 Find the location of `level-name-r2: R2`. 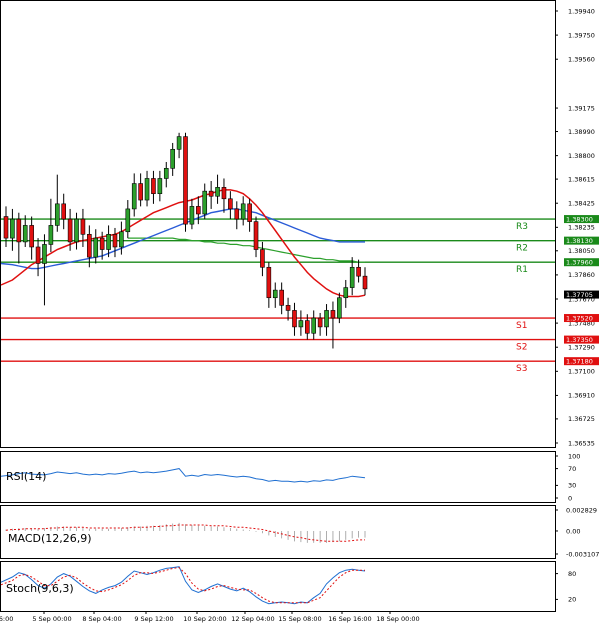

level-name-r2: R2 is located at coordinates (522, 249).